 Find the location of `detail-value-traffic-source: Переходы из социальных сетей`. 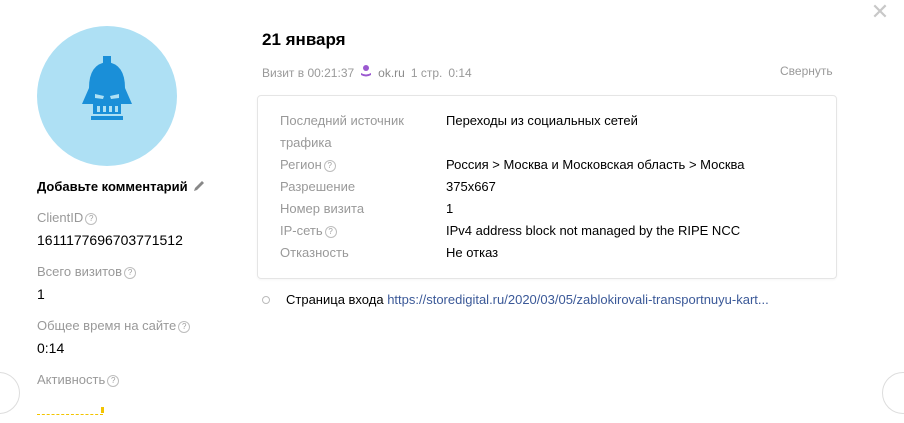

detail-value-traffic-source: Переходы из социальных сетей is located at coordinates (542, 120).